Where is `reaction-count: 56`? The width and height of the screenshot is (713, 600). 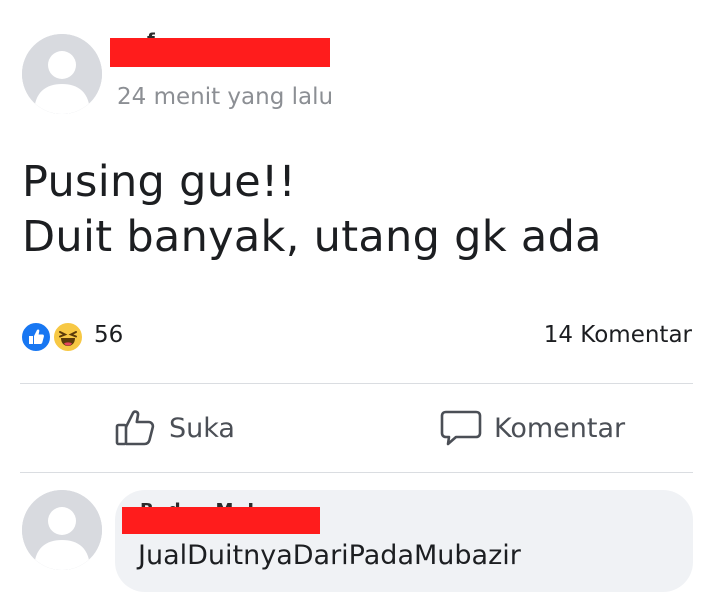 reaction-count: 56 is located at coordinates (109, 335).